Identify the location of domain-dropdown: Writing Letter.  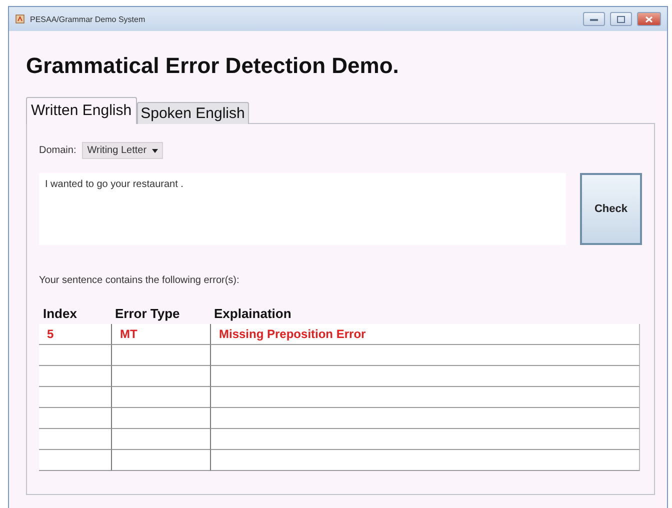
(122, 150).